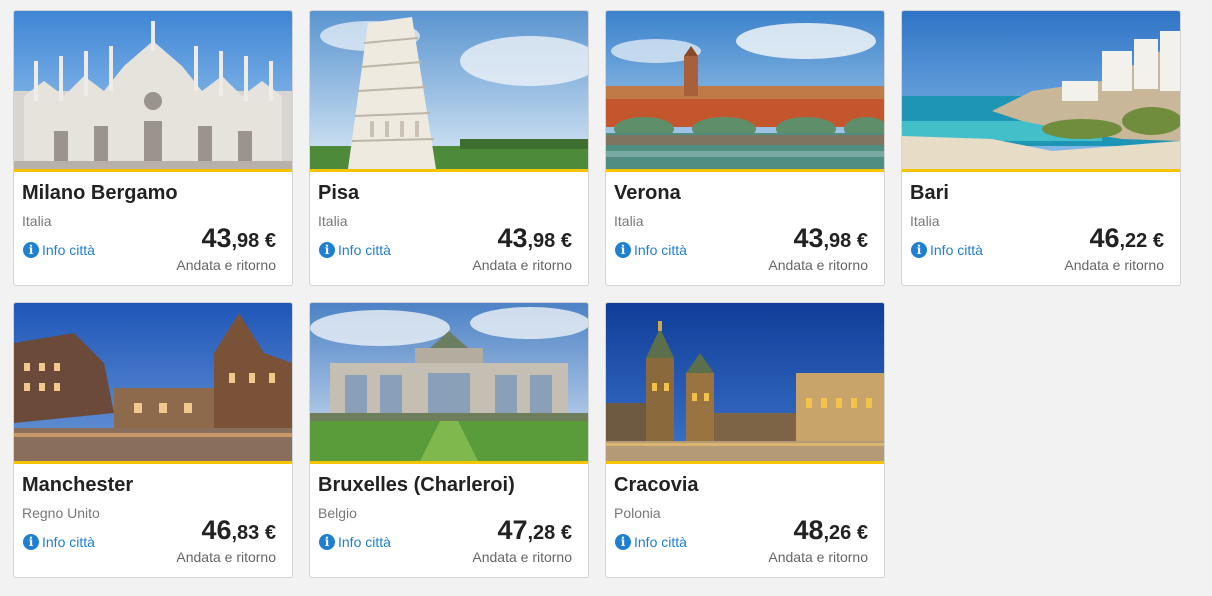 The height and width of the screenshot is (596, 1212). What do you see at coordinates (637, 513) in the screenshot?
I see `destination-country: Polonia` at bounding box center [637, 513].